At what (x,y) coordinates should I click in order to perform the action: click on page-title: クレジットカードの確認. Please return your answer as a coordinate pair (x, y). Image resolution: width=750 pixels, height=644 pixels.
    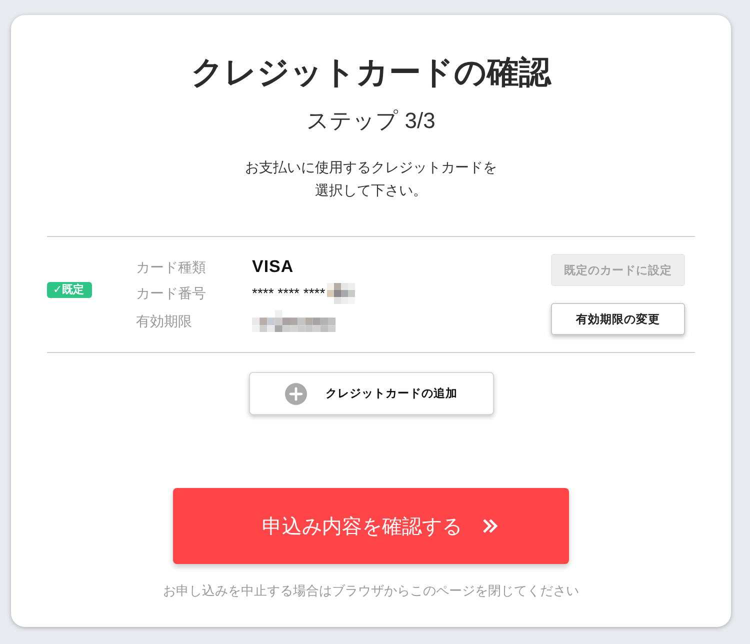
    Looking at the image, I should click on (371, 72).